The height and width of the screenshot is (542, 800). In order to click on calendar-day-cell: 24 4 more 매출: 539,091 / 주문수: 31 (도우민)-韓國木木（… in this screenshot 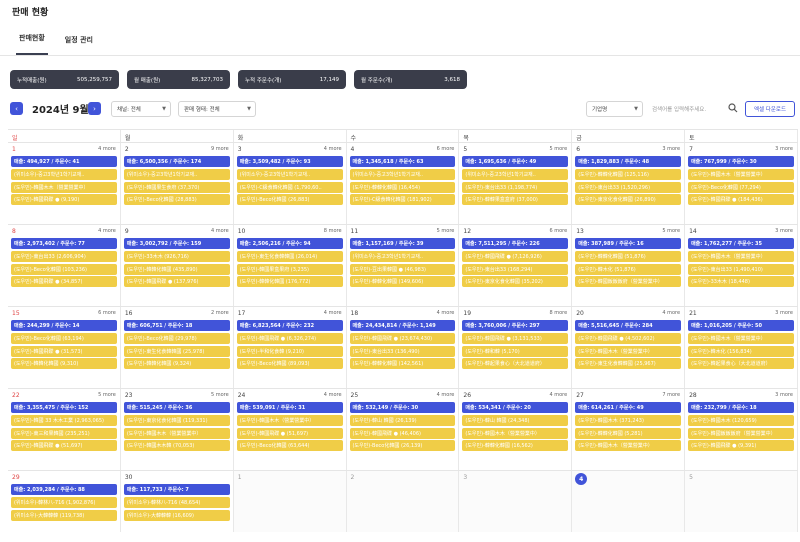, I will do `click(290, 429)`.